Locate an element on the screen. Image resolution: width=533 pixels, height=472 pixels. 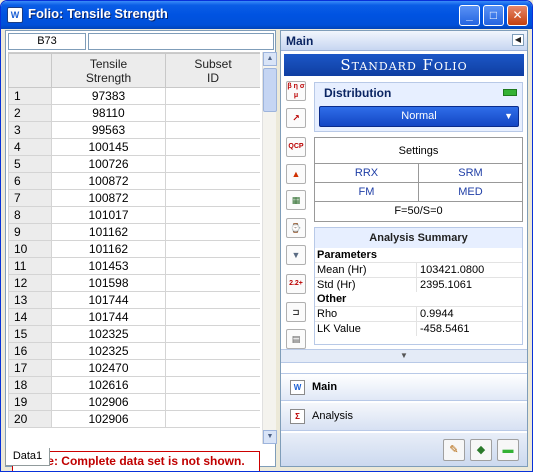
table-row: 11 101453 is located at coordinates (134, 266).